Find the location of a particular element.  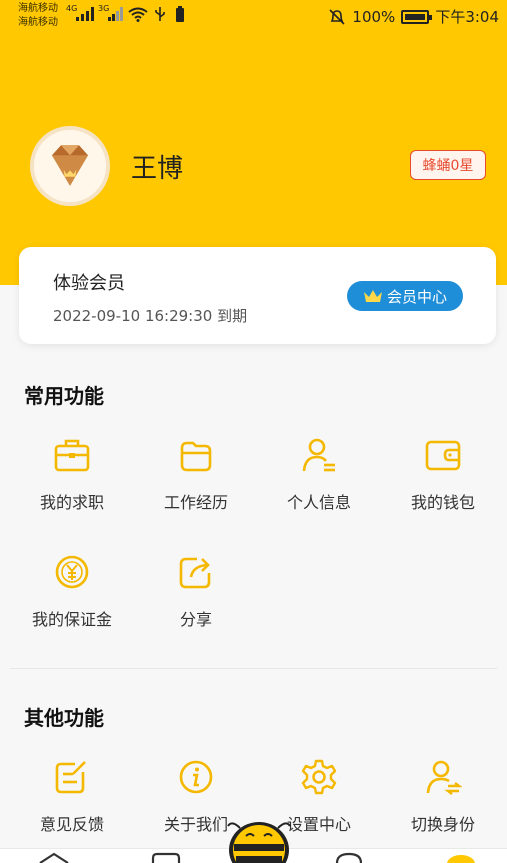

gear-icon is located at coordinates (319, 777).